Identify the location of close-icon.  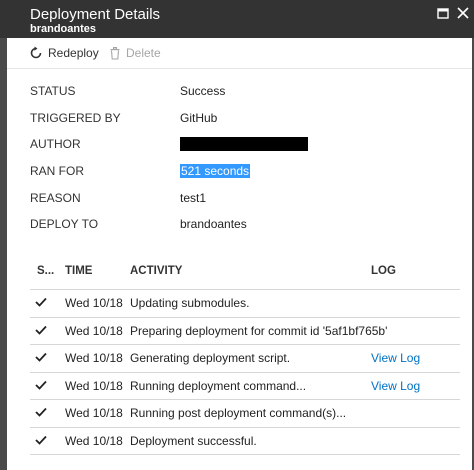
(463, 13).